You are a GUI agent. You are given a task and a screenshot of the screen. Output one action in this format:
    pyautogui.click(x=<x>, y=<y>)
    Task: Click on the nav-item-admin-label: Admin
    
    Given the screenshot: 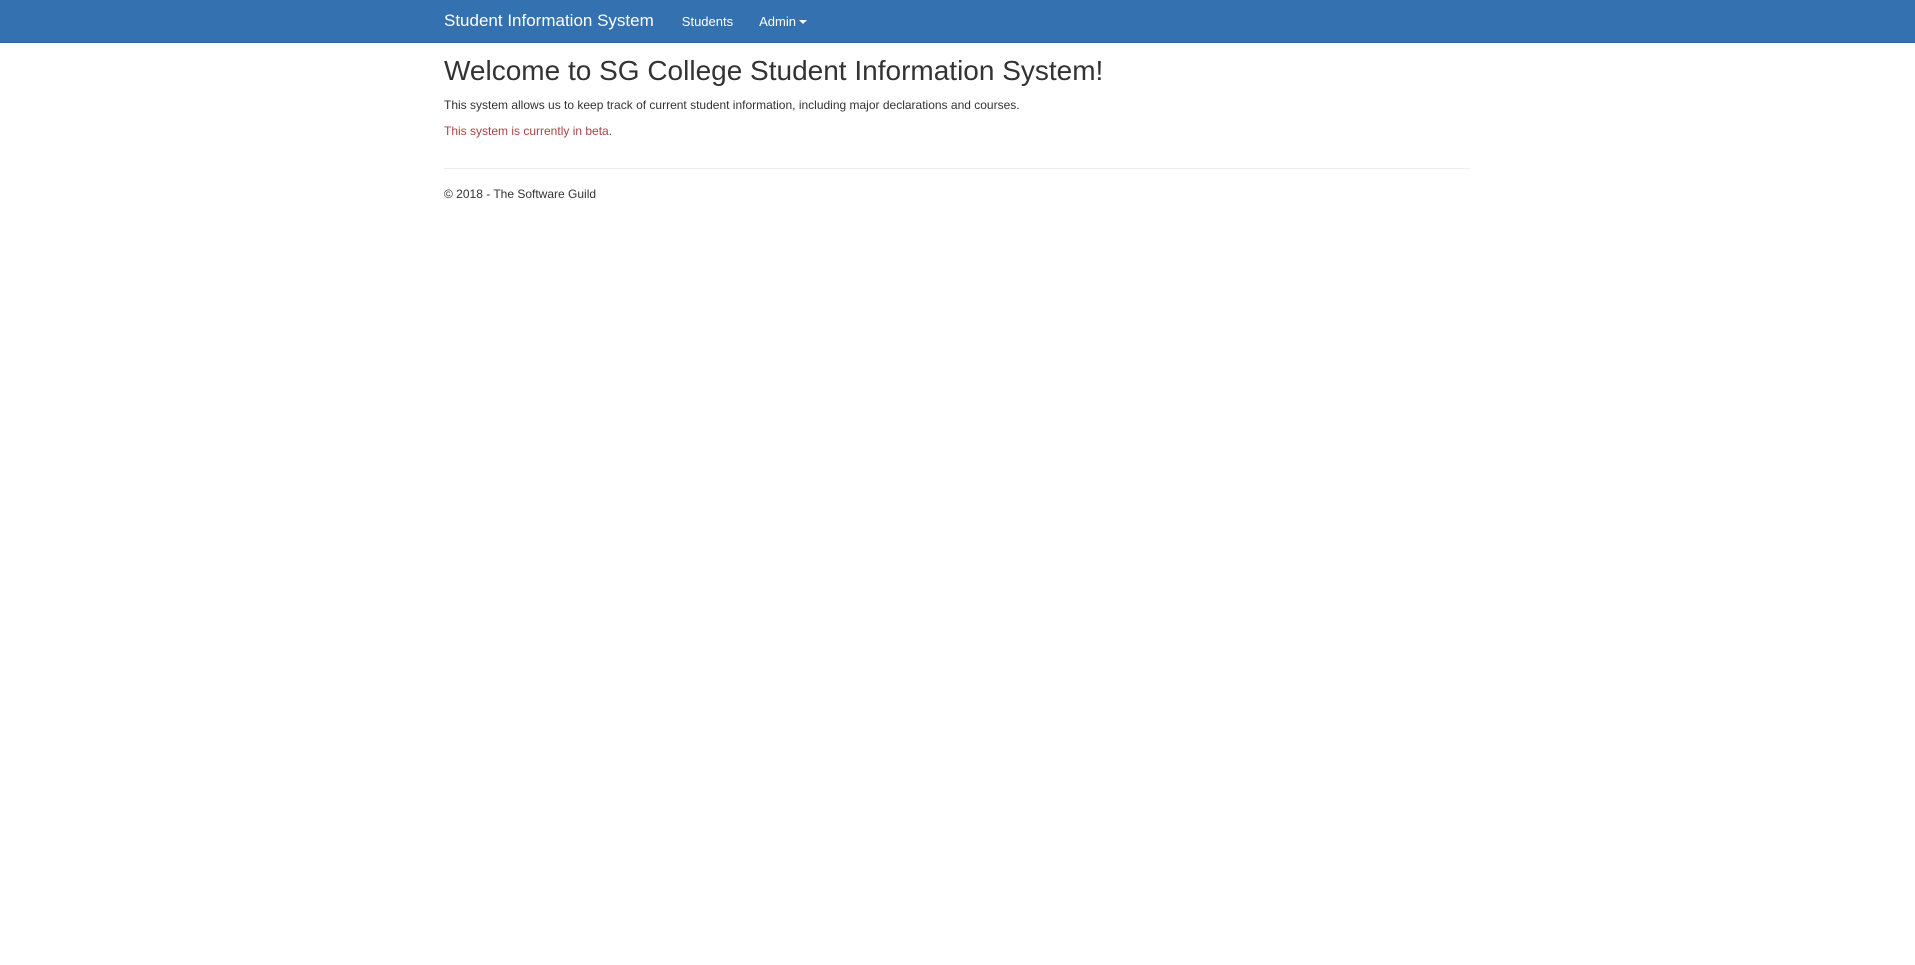 What is the action you would take?
    pyautogui.click(x=777, y=21)
    